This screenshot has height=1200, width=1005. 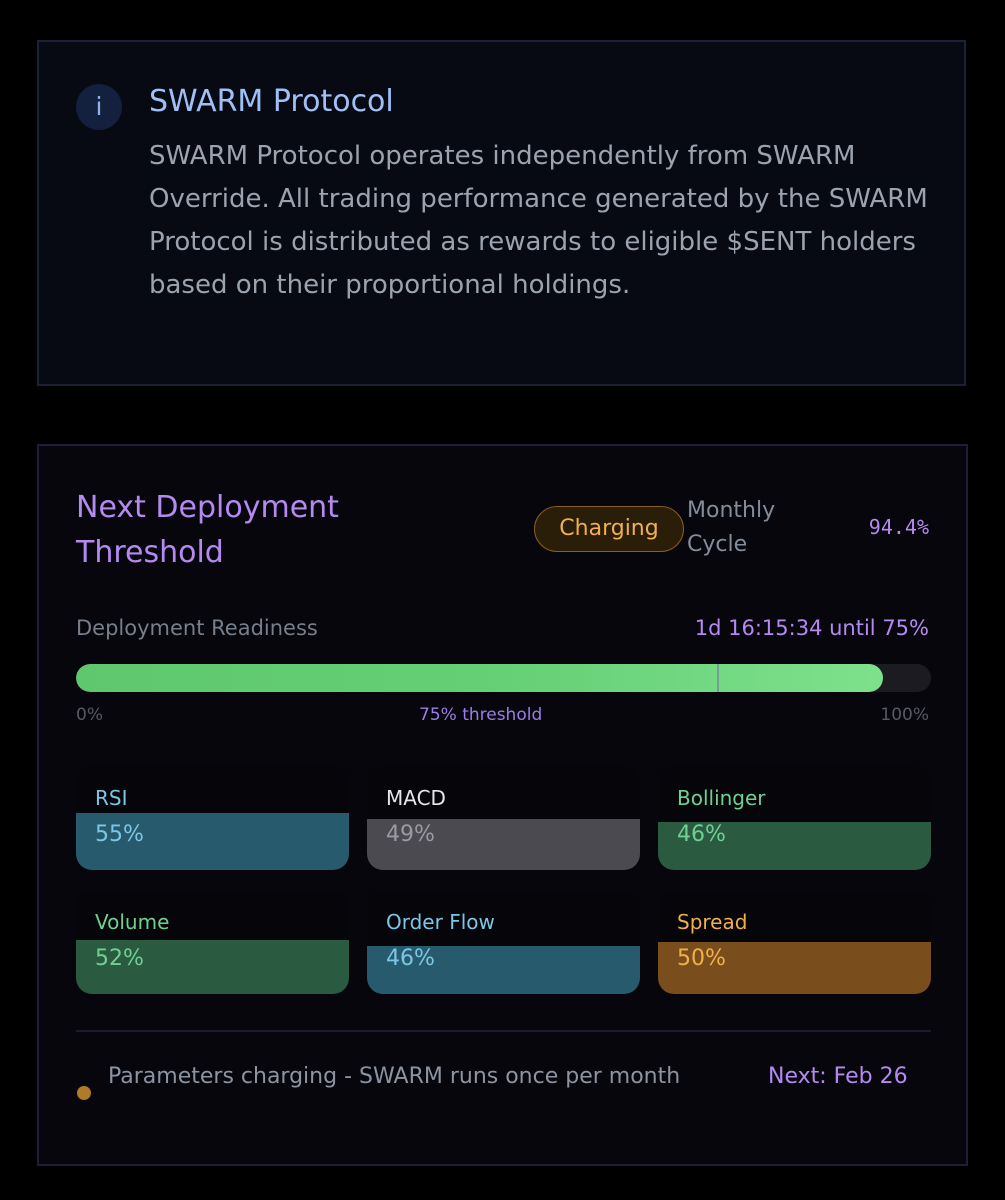 I want to click on status-badge: Charging, so click(x=609, y=529).